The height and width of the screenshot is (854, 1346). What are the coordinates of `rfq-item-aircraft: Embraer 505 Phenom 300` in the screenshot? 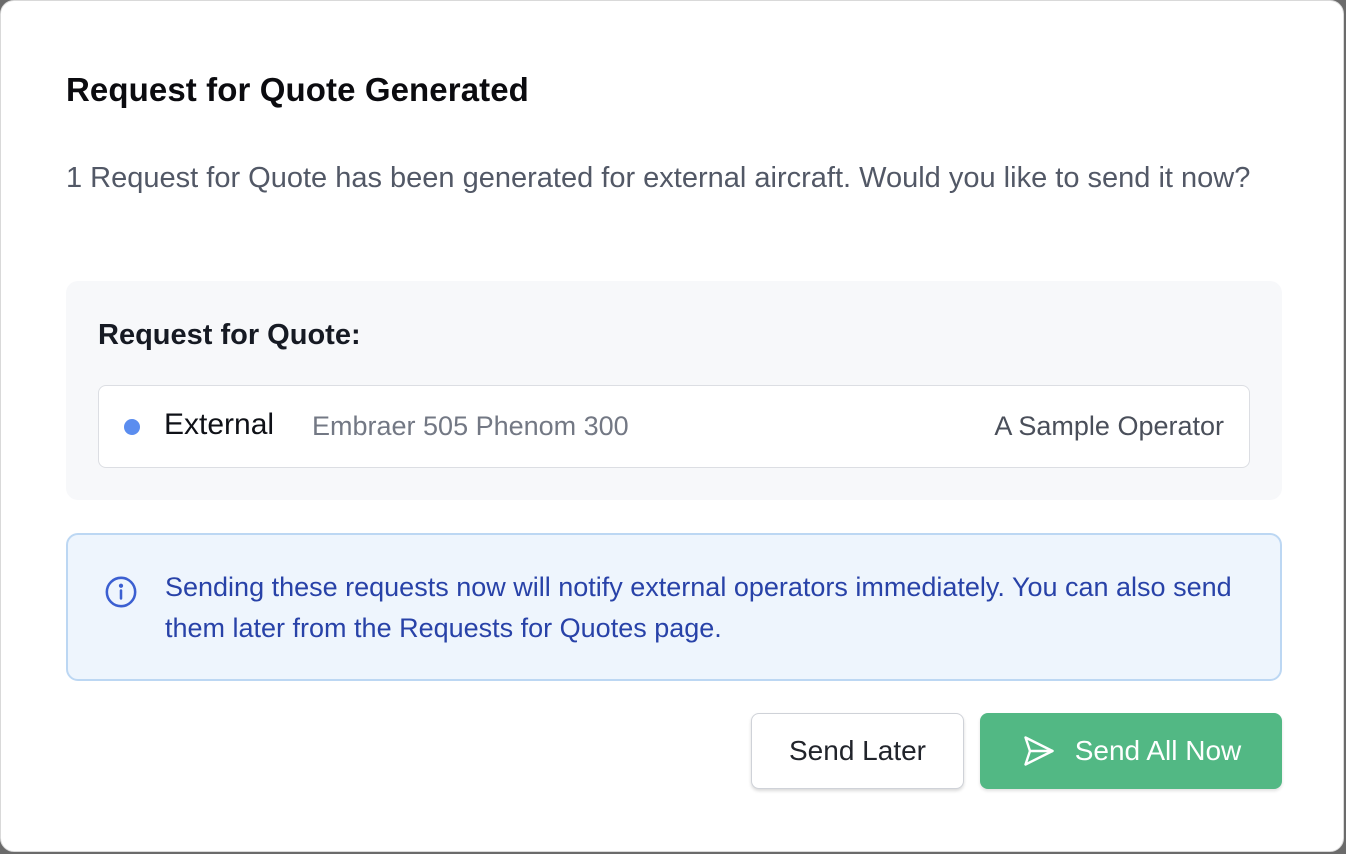 It's located at (470, 426).